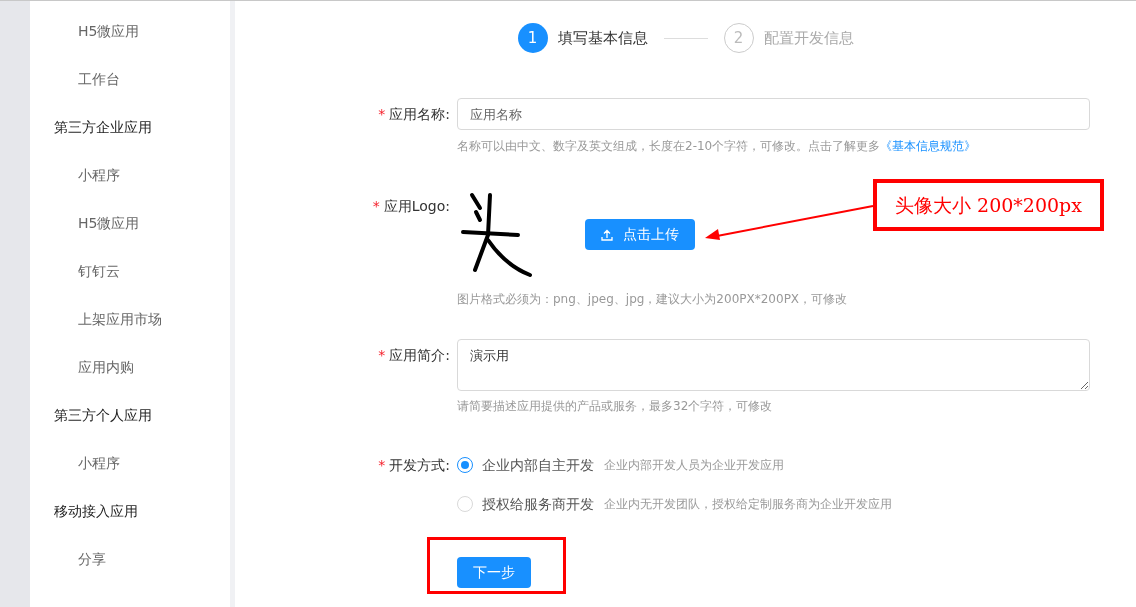  Describe the element at coordinates (640, 234) in the screenshot. I see `upload-button: 点击上传` at that location.